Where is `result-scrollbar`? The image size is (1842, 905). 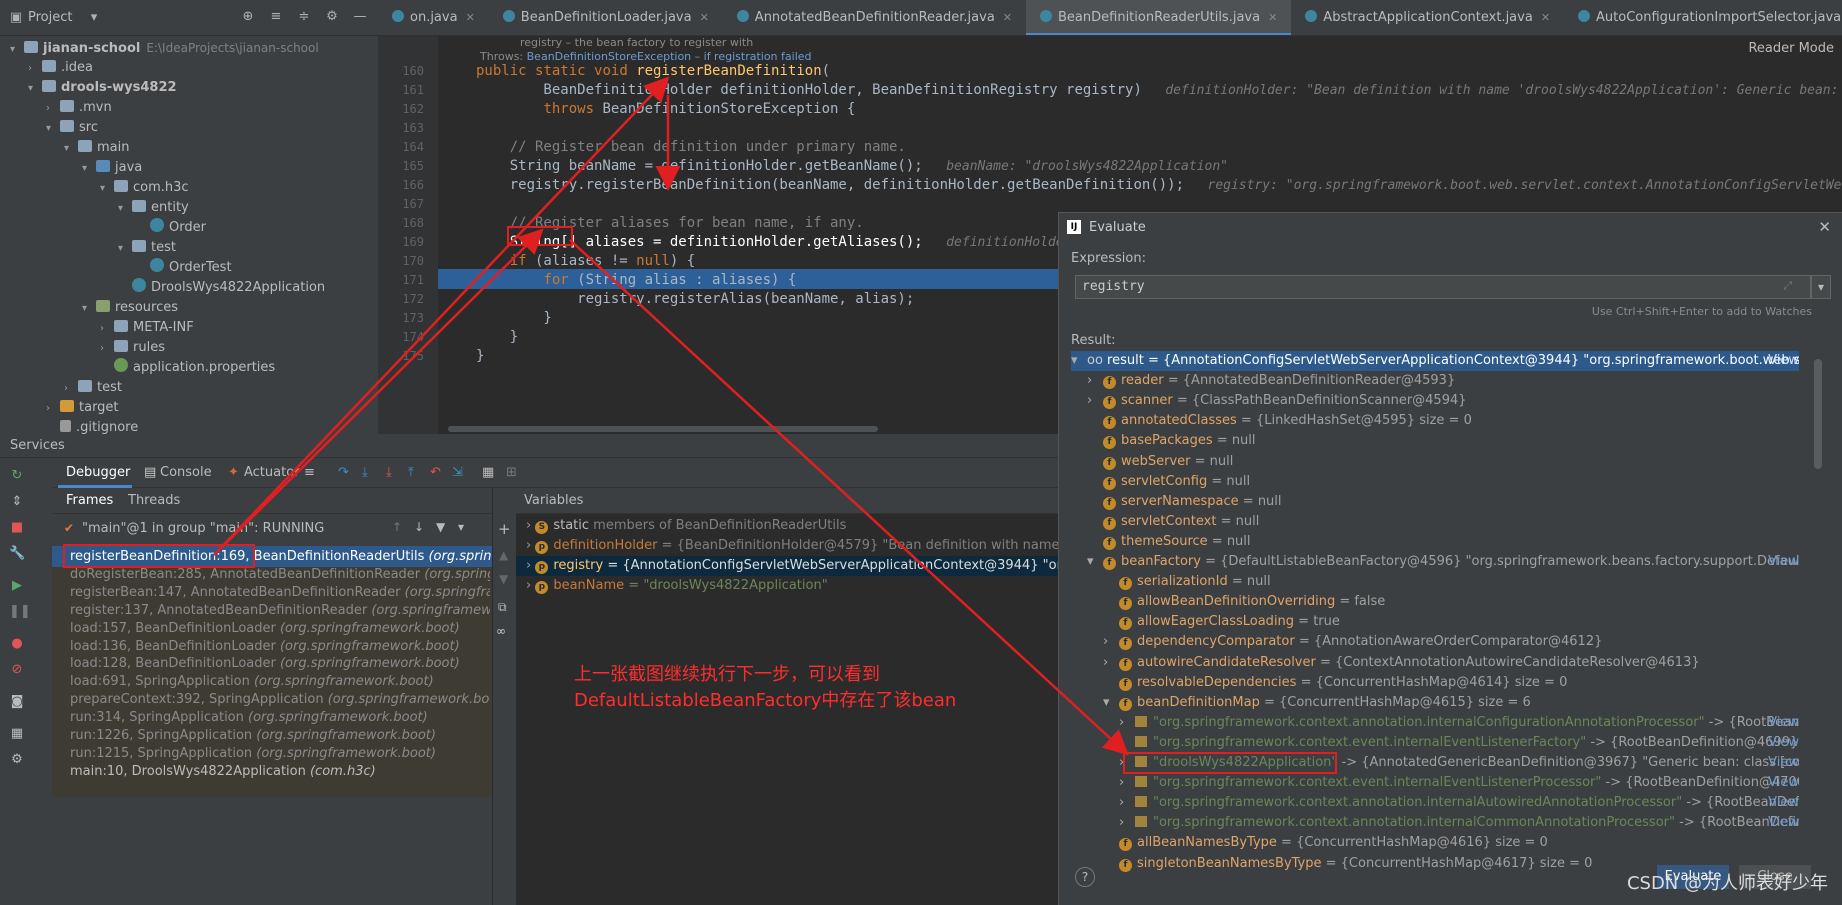
result-scrollbar is located at coordinates (1818, 414).